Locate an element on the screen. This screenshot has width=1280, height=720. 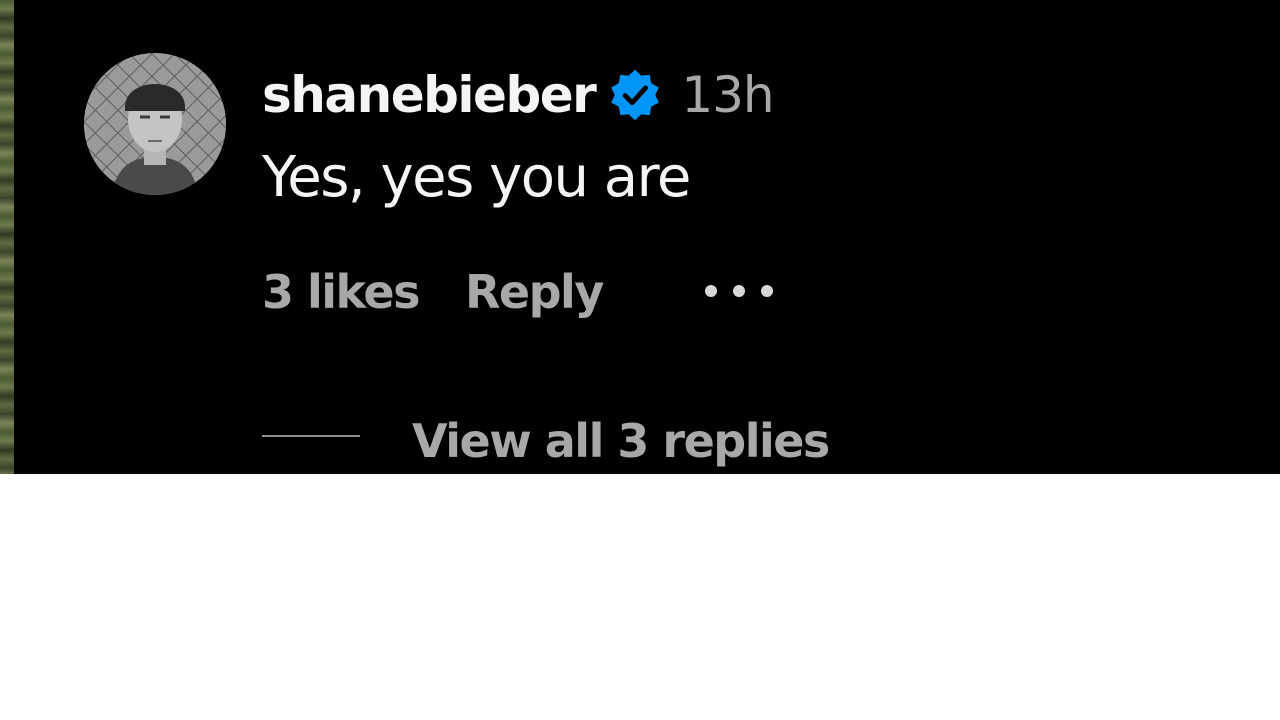
timestamp: 13h is located at coordinates (727, 95).